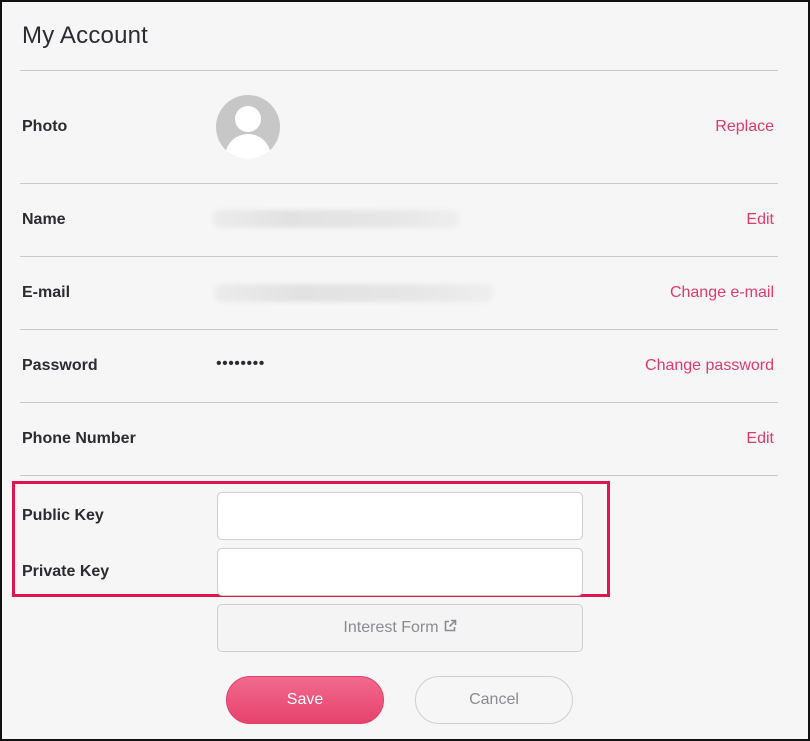 Image resolution: width=810 pixels, height=741 pixels. Describe the element at coordinates (248, 146) in the screenshot. I see `avatar-body-shape` at that location.